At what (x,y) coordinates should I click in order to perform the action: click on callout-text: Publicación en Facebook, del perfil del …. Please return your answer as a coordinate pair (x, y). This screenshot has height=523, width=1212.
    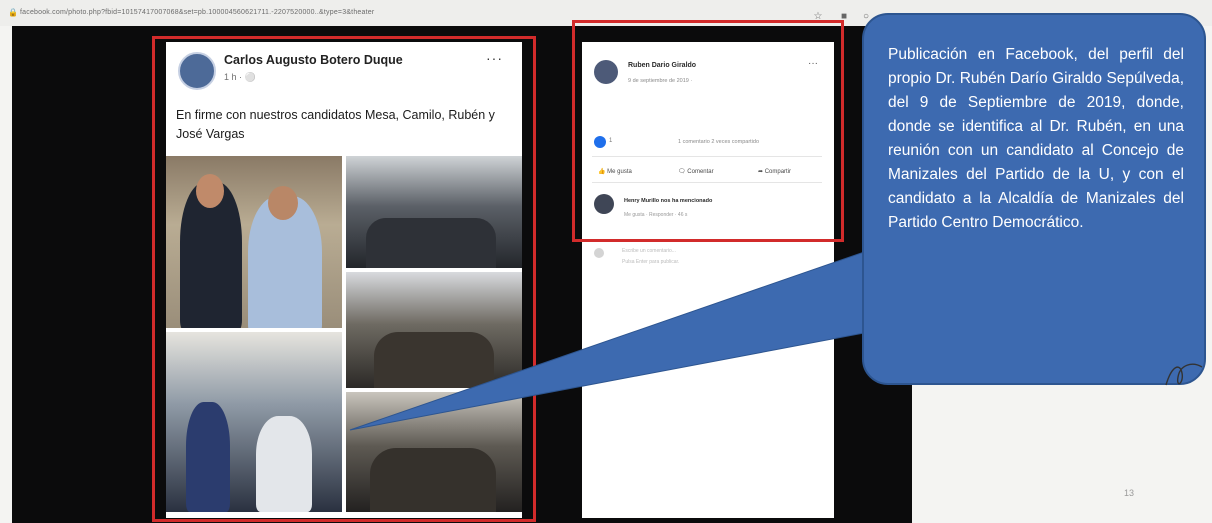
    Looking at the image, I should click on (1036, 138).